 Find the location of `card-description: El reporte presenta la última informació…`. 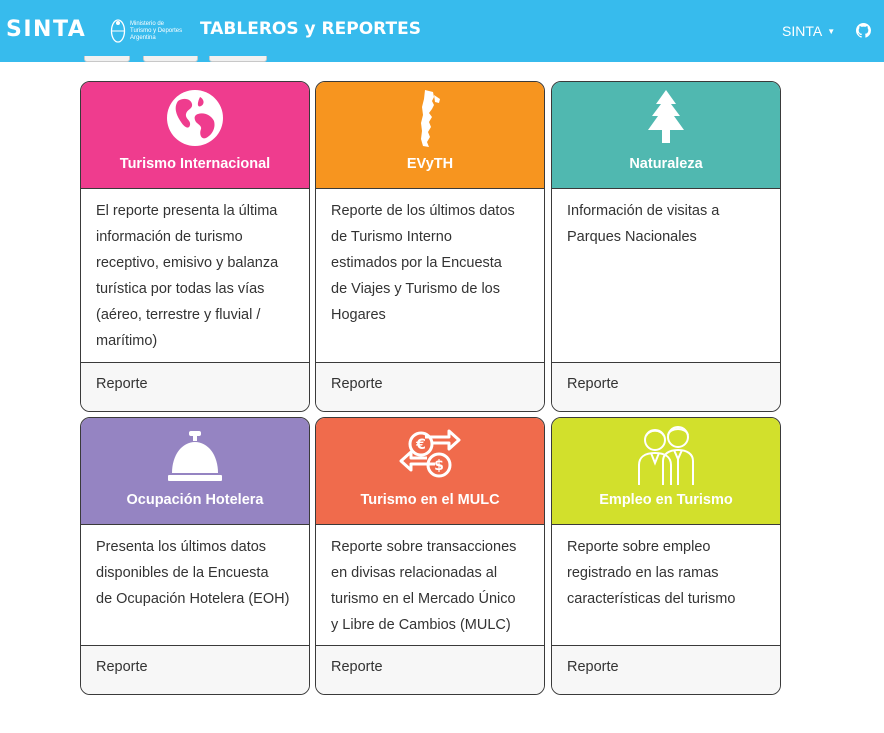

card-description: El reporte presenta la última informació… is located at coordinates (195, 271).